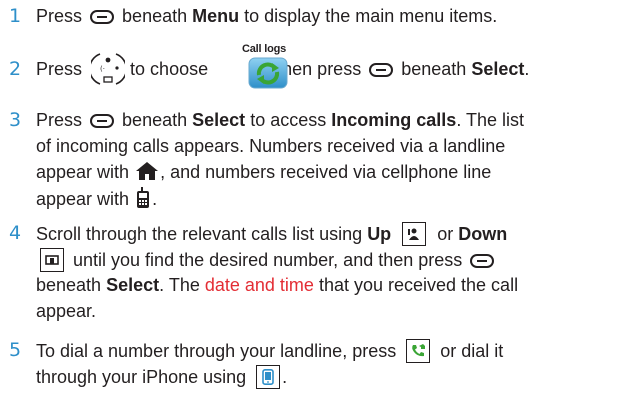 The height and width of the screenshot is (402, 617). What do you see at coordinates (268, 73) in the screenshot?
I see `call-logs-icon` at bounding box center [268, 73].